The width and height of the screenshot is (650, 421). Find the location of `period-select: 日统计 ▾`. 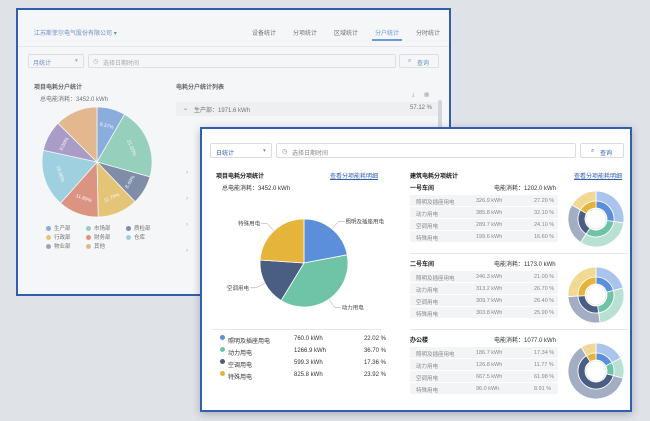

period-select: 日统计 ▾ is located at coordinates (241, 150).